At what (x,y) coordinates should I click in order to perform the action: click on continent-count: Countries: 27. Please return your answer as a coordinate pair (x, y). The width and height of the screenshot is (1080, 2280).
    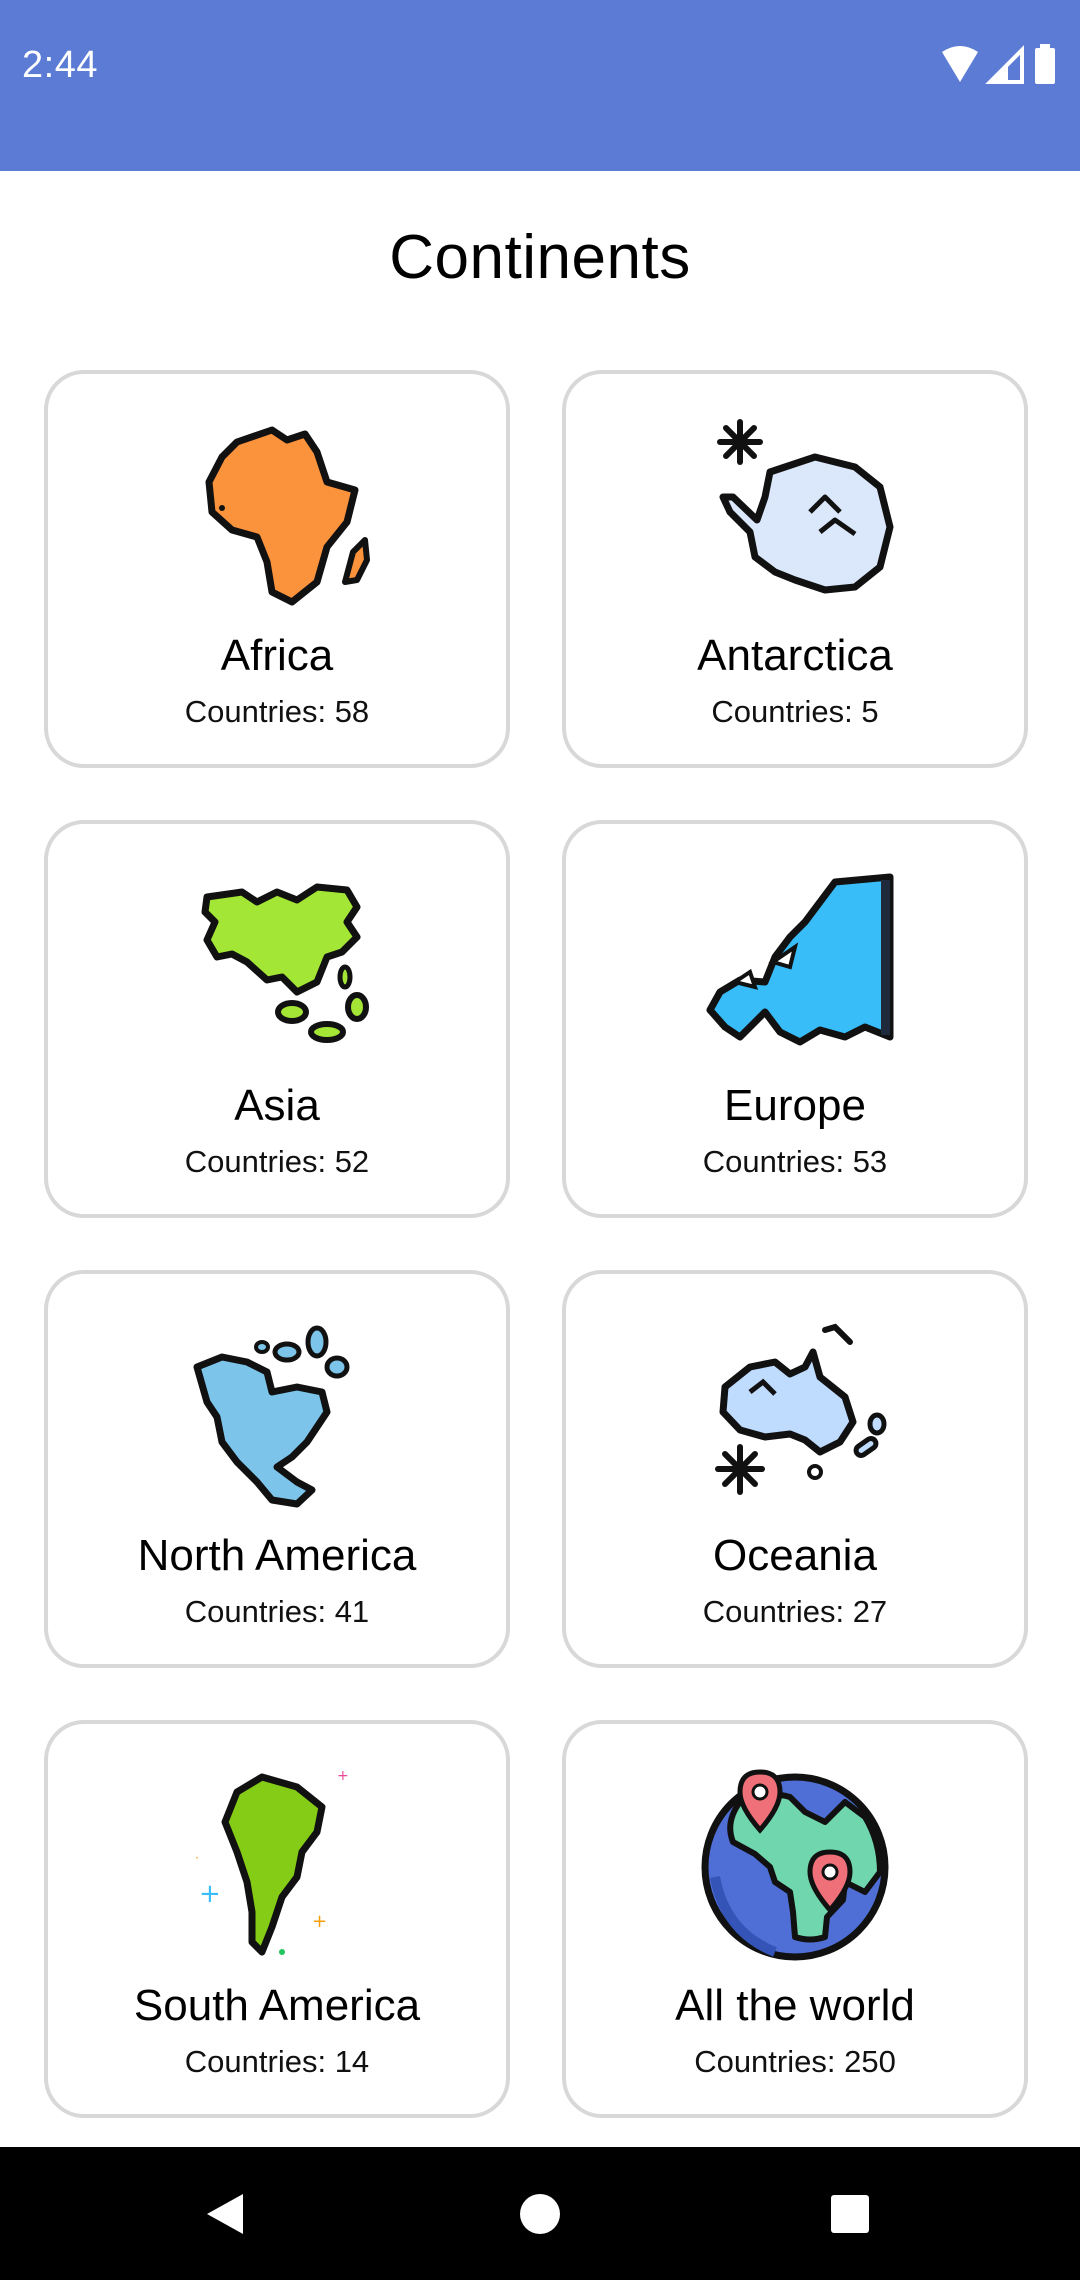
    Looking at the image, I should click on (795, 1611).